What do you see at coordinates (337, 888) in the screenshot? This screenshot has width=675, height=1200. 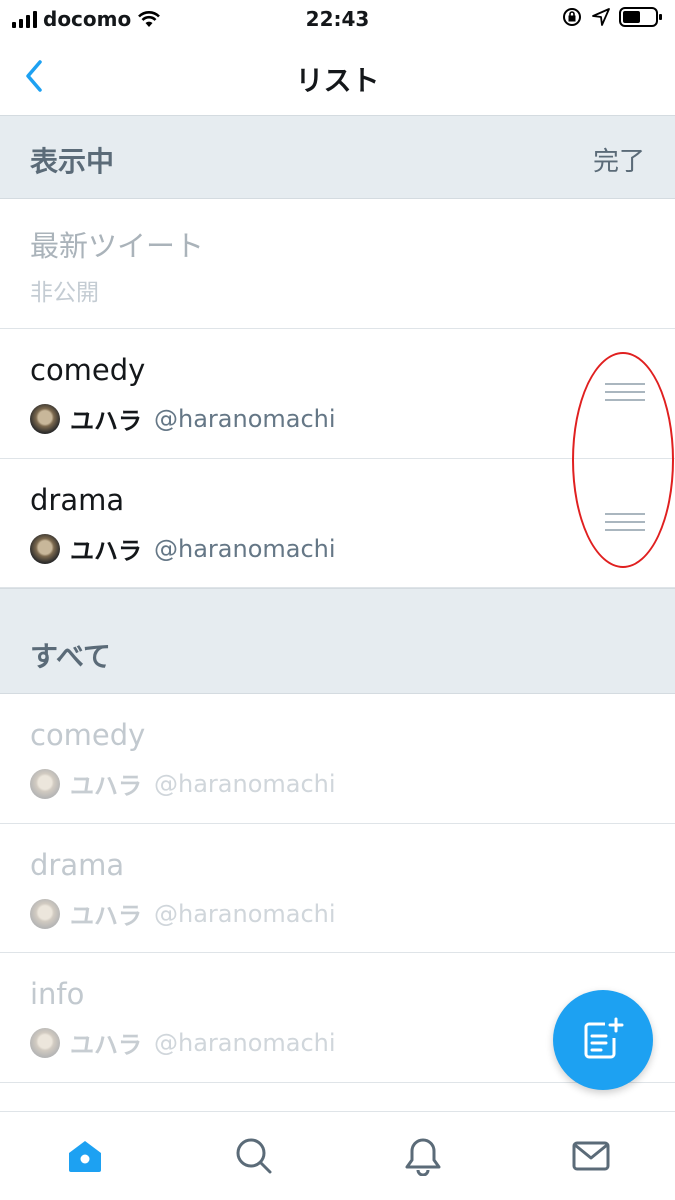 I see `list-item: drama ユハラ @haranomachi` at bounding box center [337, 888].